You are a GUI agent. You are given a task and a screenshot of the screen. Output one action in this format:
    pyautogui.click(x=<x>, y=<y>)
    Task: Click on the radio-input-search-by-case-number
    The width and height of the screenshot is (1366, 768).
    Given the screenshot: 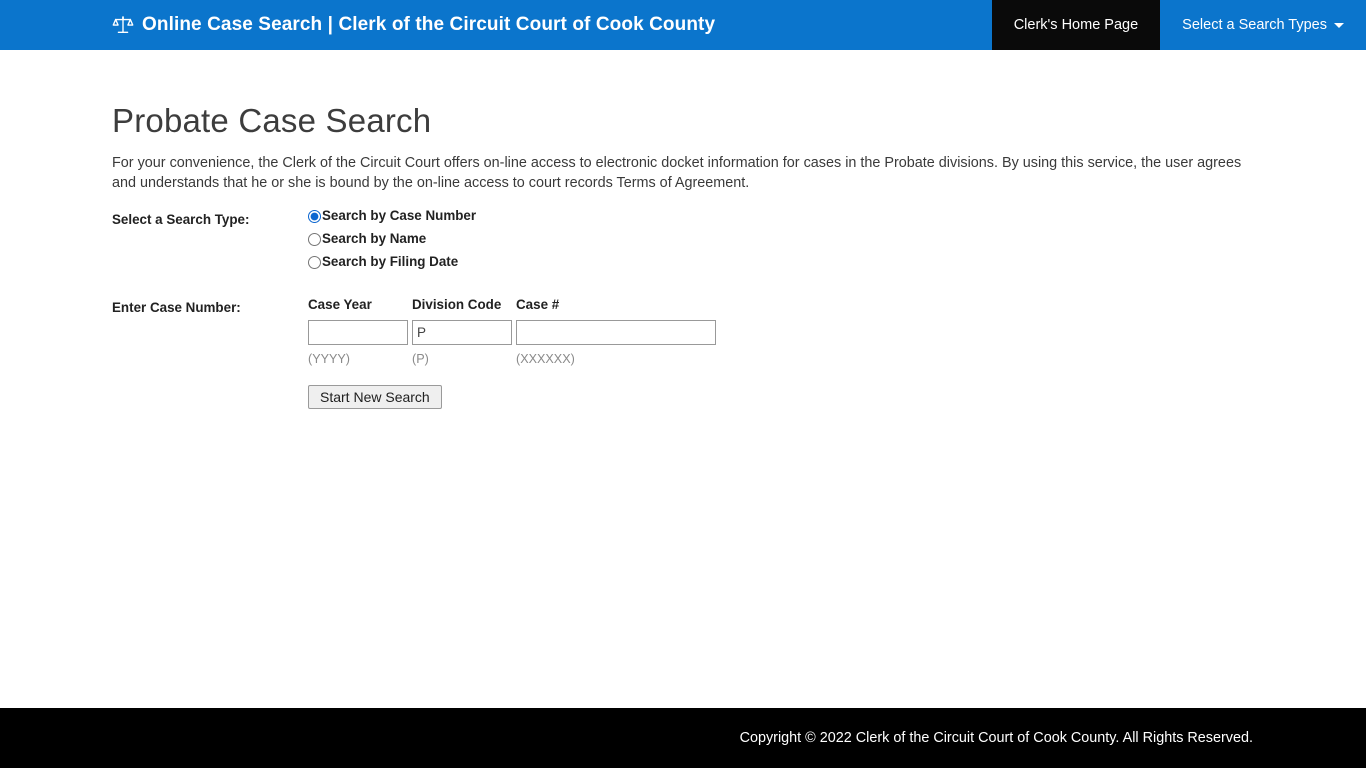 What is the action you would take?
    pyautogui.click(x=314, y=216)
    